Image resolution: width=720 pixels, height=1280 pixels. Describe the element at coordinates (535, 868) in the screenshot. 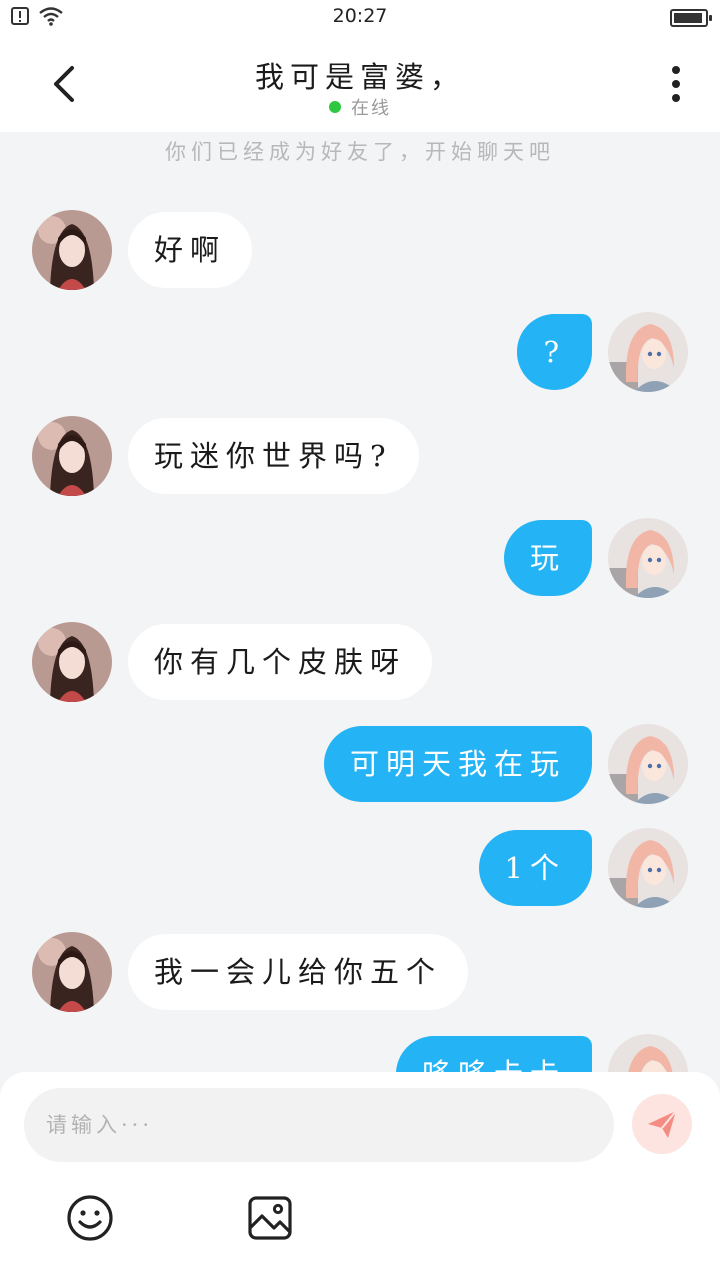

I see `message-bubble: 1个` at that location.